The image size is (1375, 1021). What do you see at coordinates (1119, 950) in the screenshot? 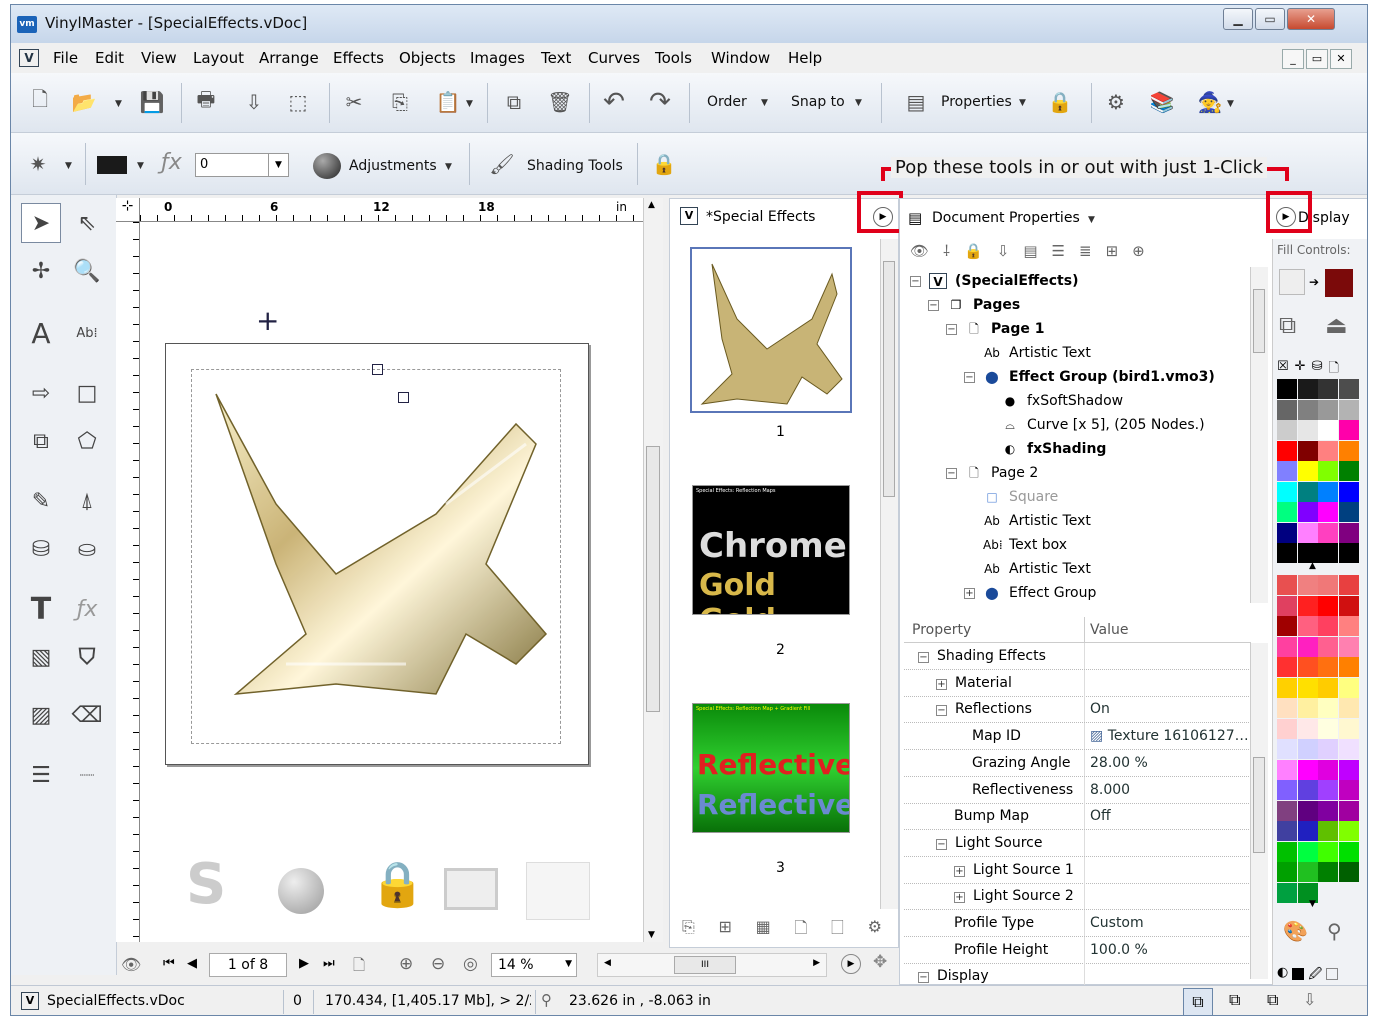
I see `property-value: 100.0 %` at bounding box center [1119, 950].